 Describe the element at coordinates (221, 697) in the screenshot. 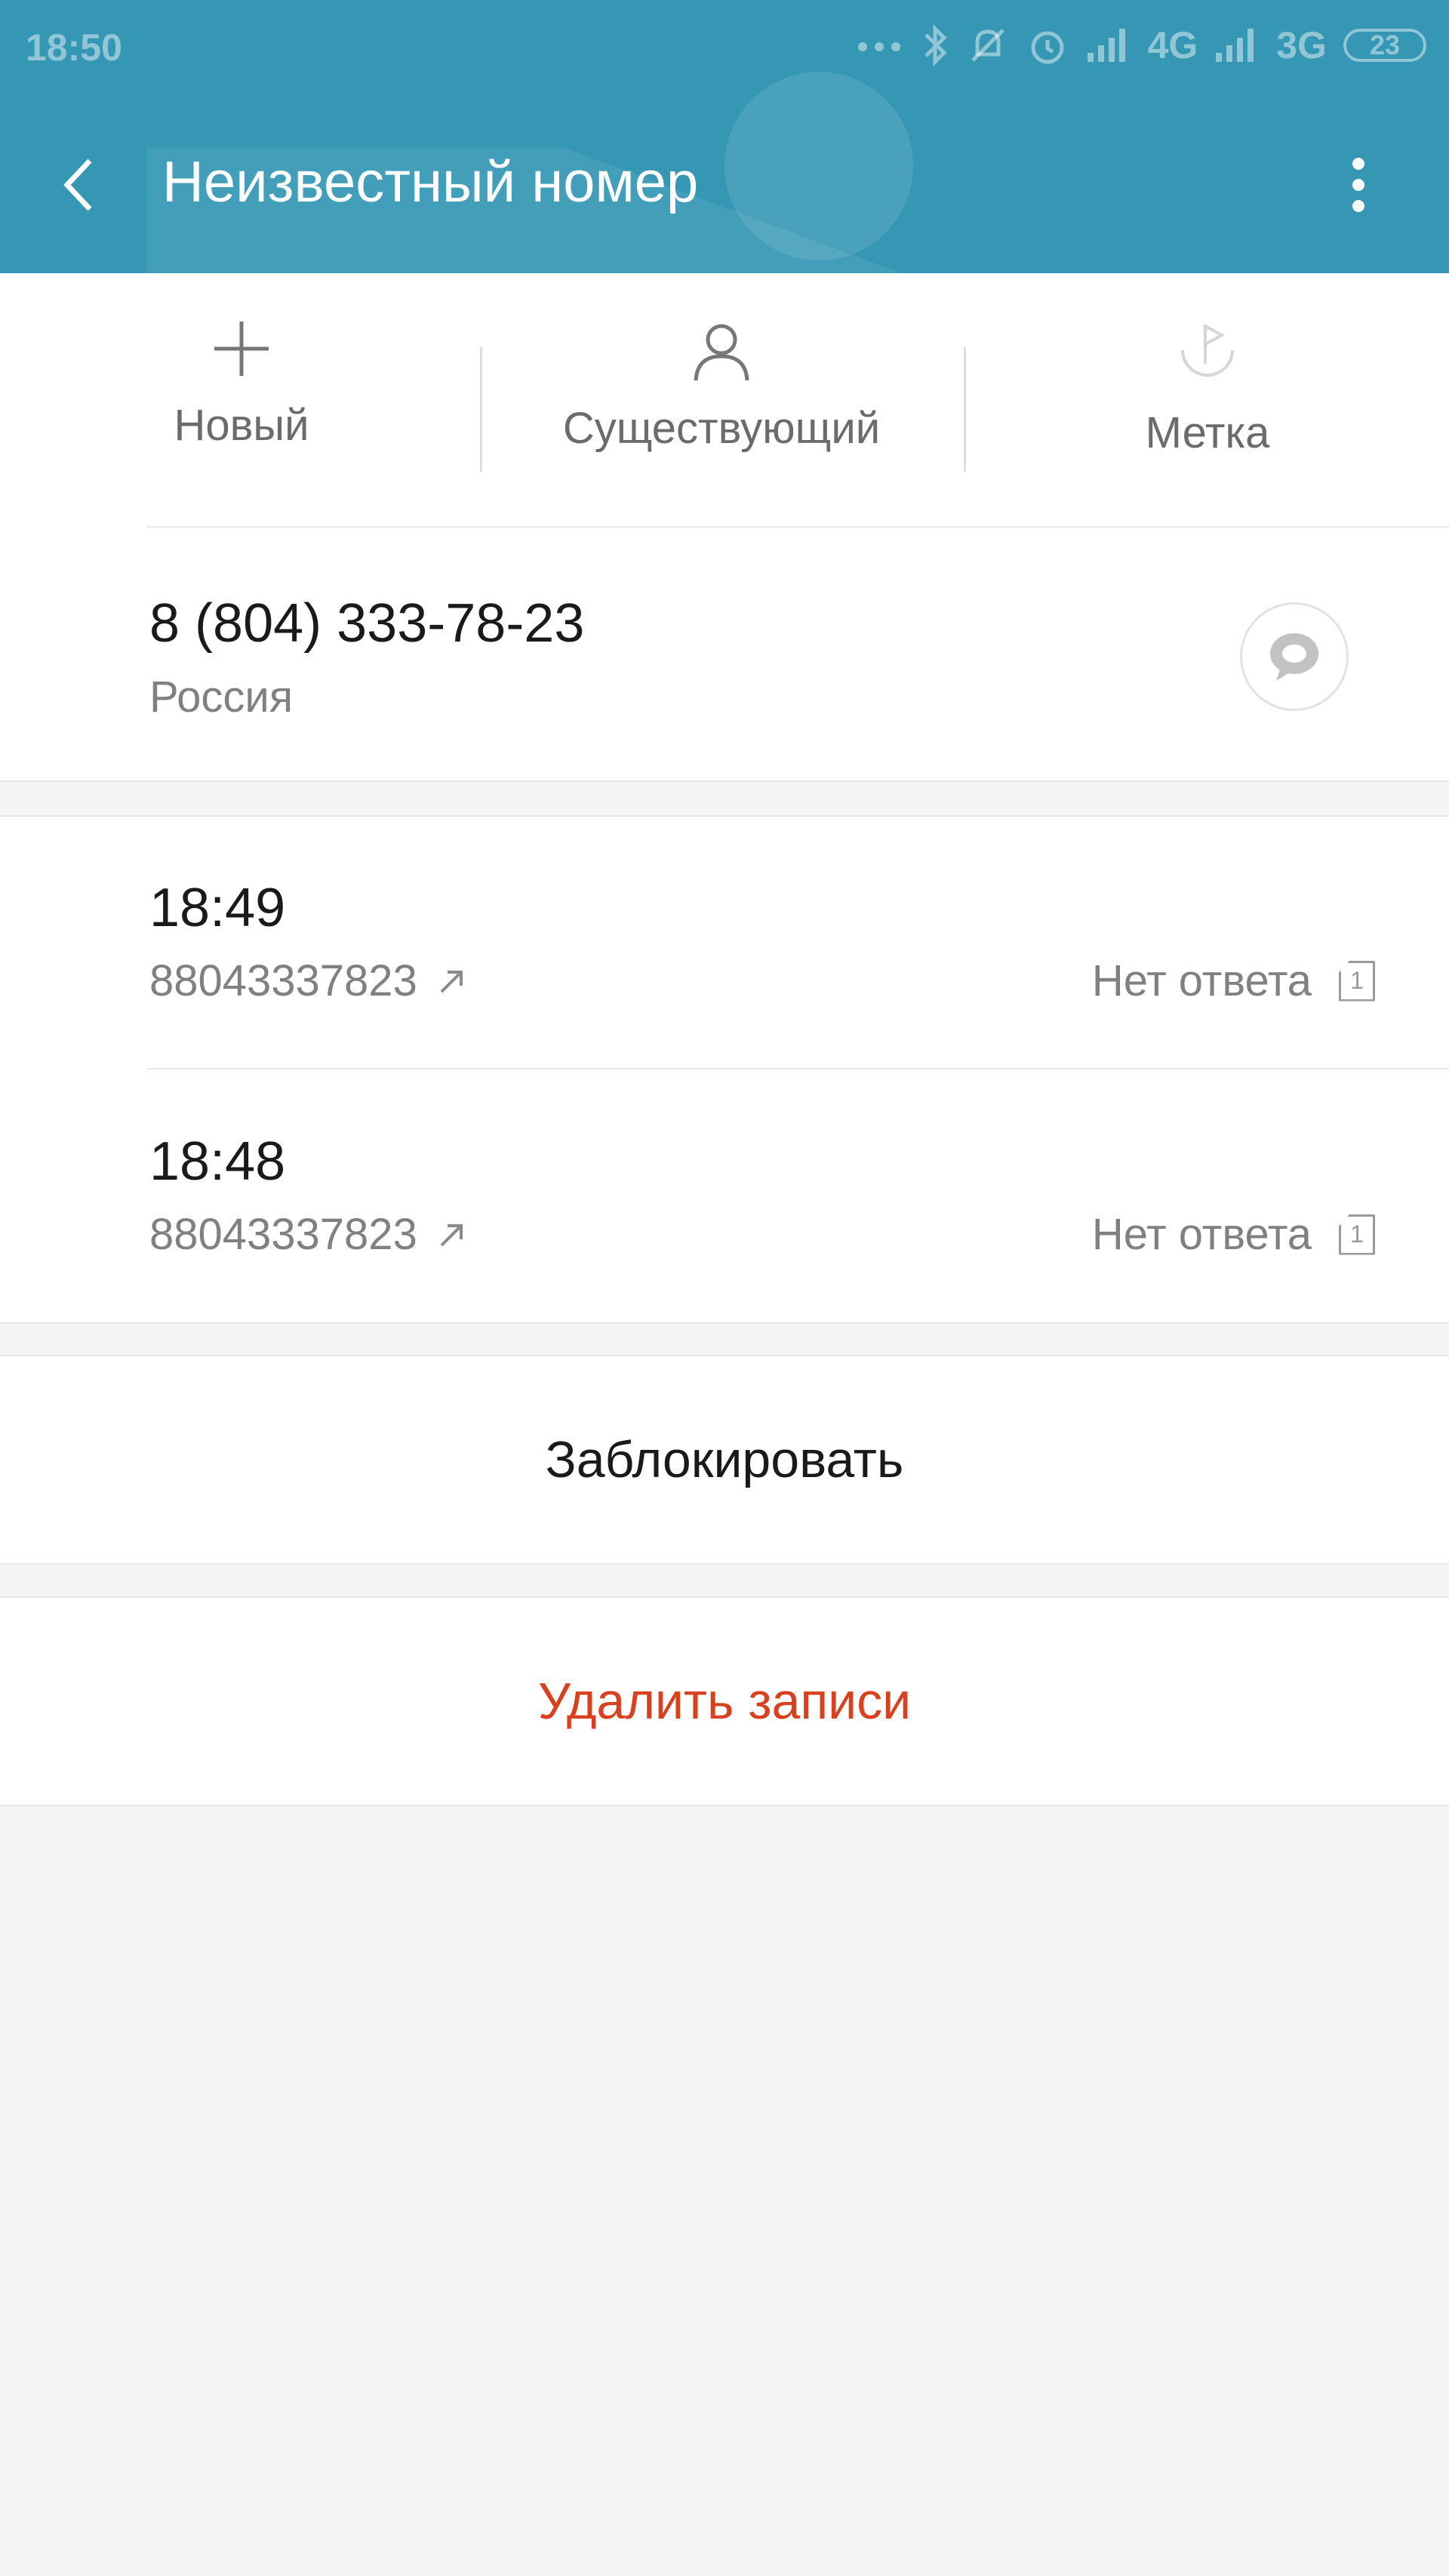

I see `country-label: Россия` at that location.